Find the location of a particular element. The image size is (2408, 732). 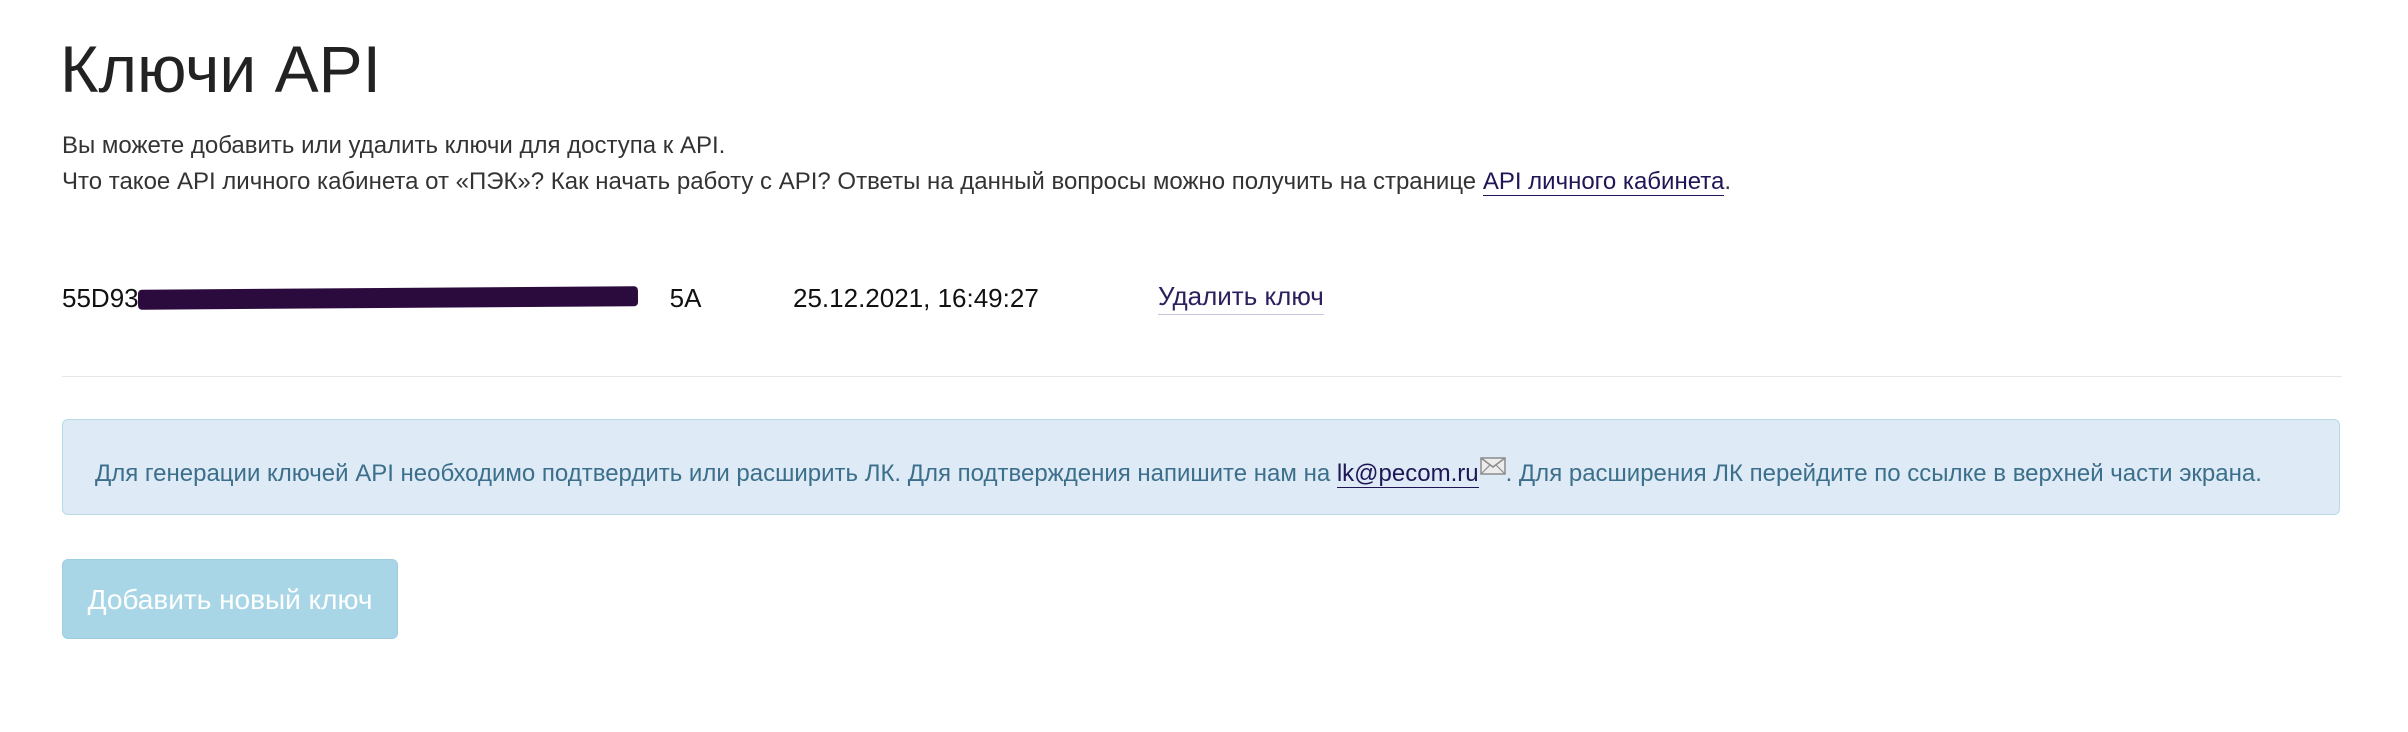

api-key-date: 25.12.2021, 16:49:27 is located at coordinates (916, 298).